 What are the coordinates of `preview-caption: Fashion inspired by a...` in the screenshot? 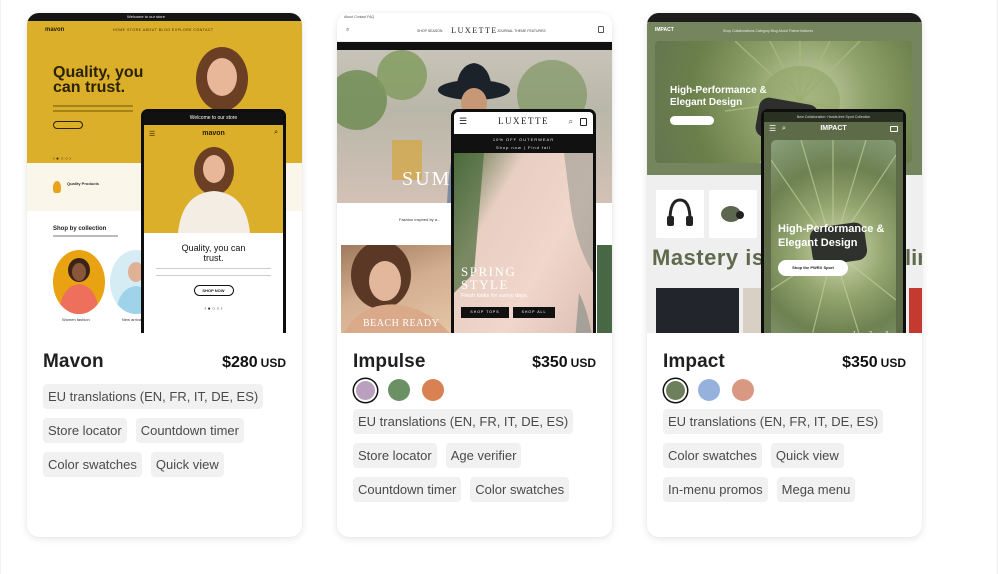 It's located at (420, 219).